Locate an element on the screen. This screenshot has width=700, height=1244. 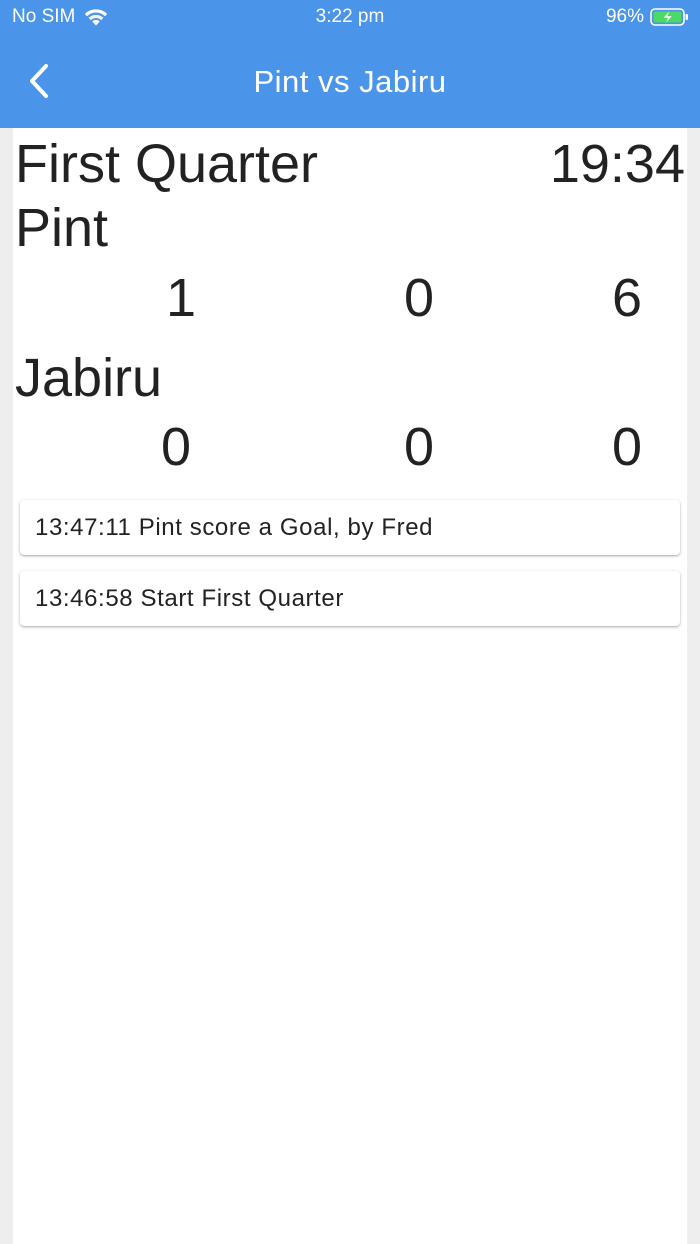
status-time: 3:22 pm is located at coordinates (350, 16).